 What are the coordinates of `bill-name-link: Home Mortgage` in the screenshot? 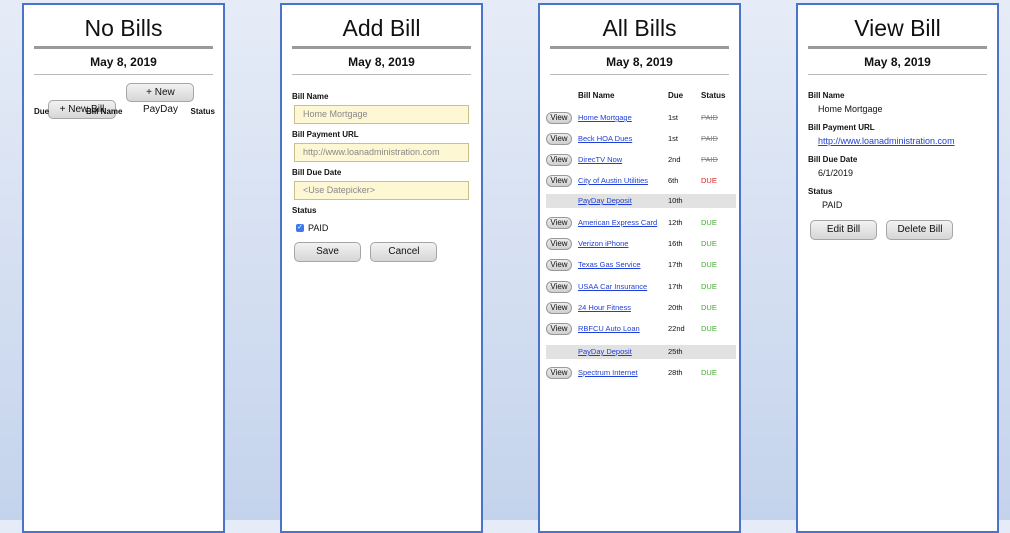 It's located at (605, 118).